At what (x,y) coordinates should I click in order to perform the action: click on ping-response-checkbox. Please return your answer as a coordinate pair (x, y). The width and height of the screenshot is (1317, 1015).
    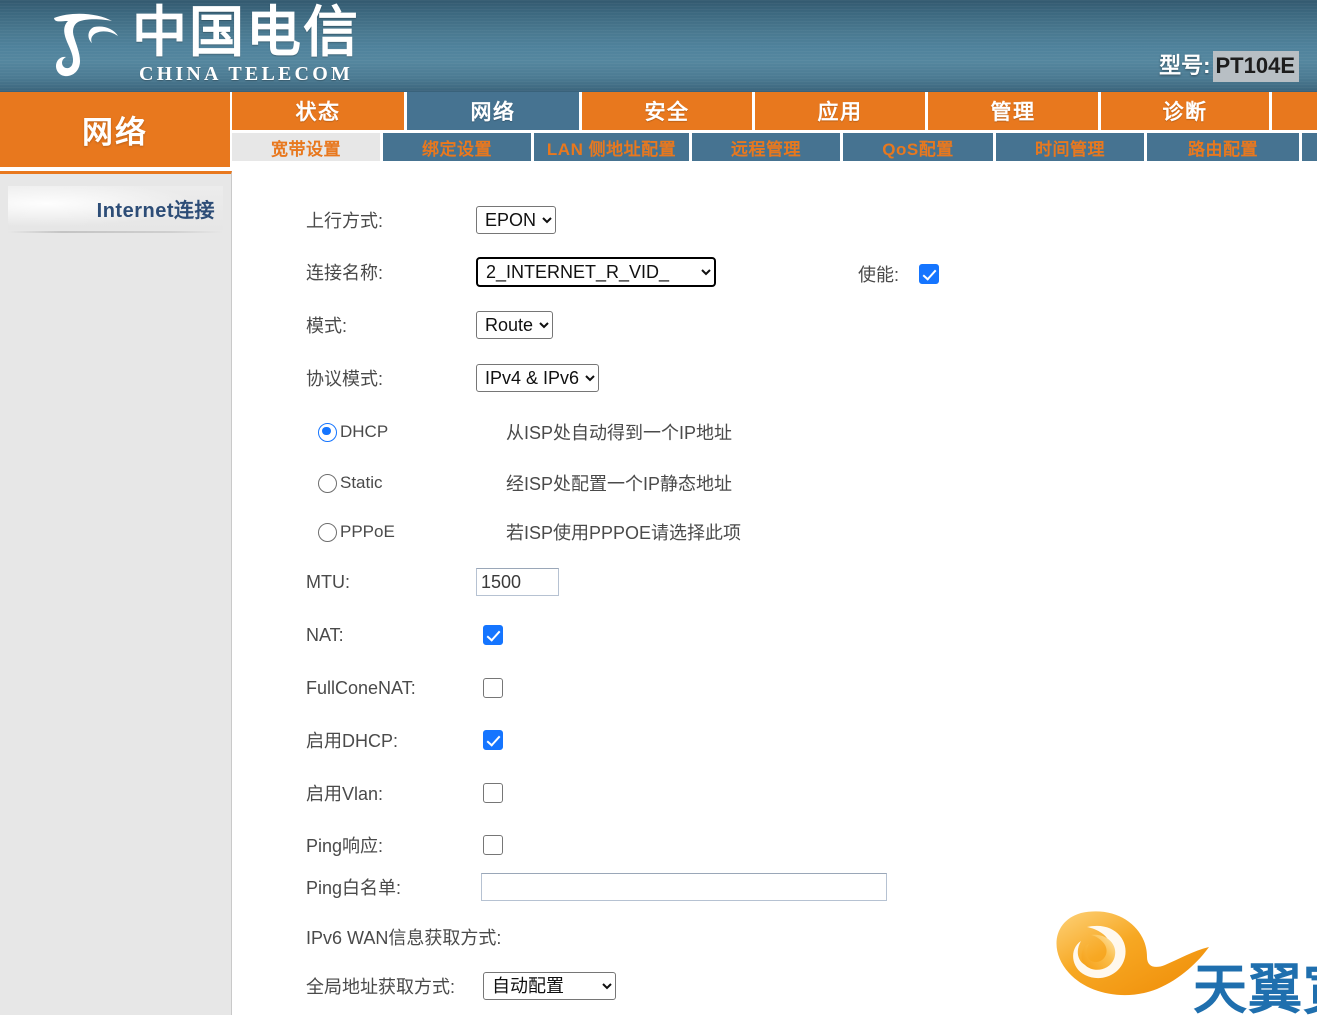
    Looking at the image, I should click on (493, 845).